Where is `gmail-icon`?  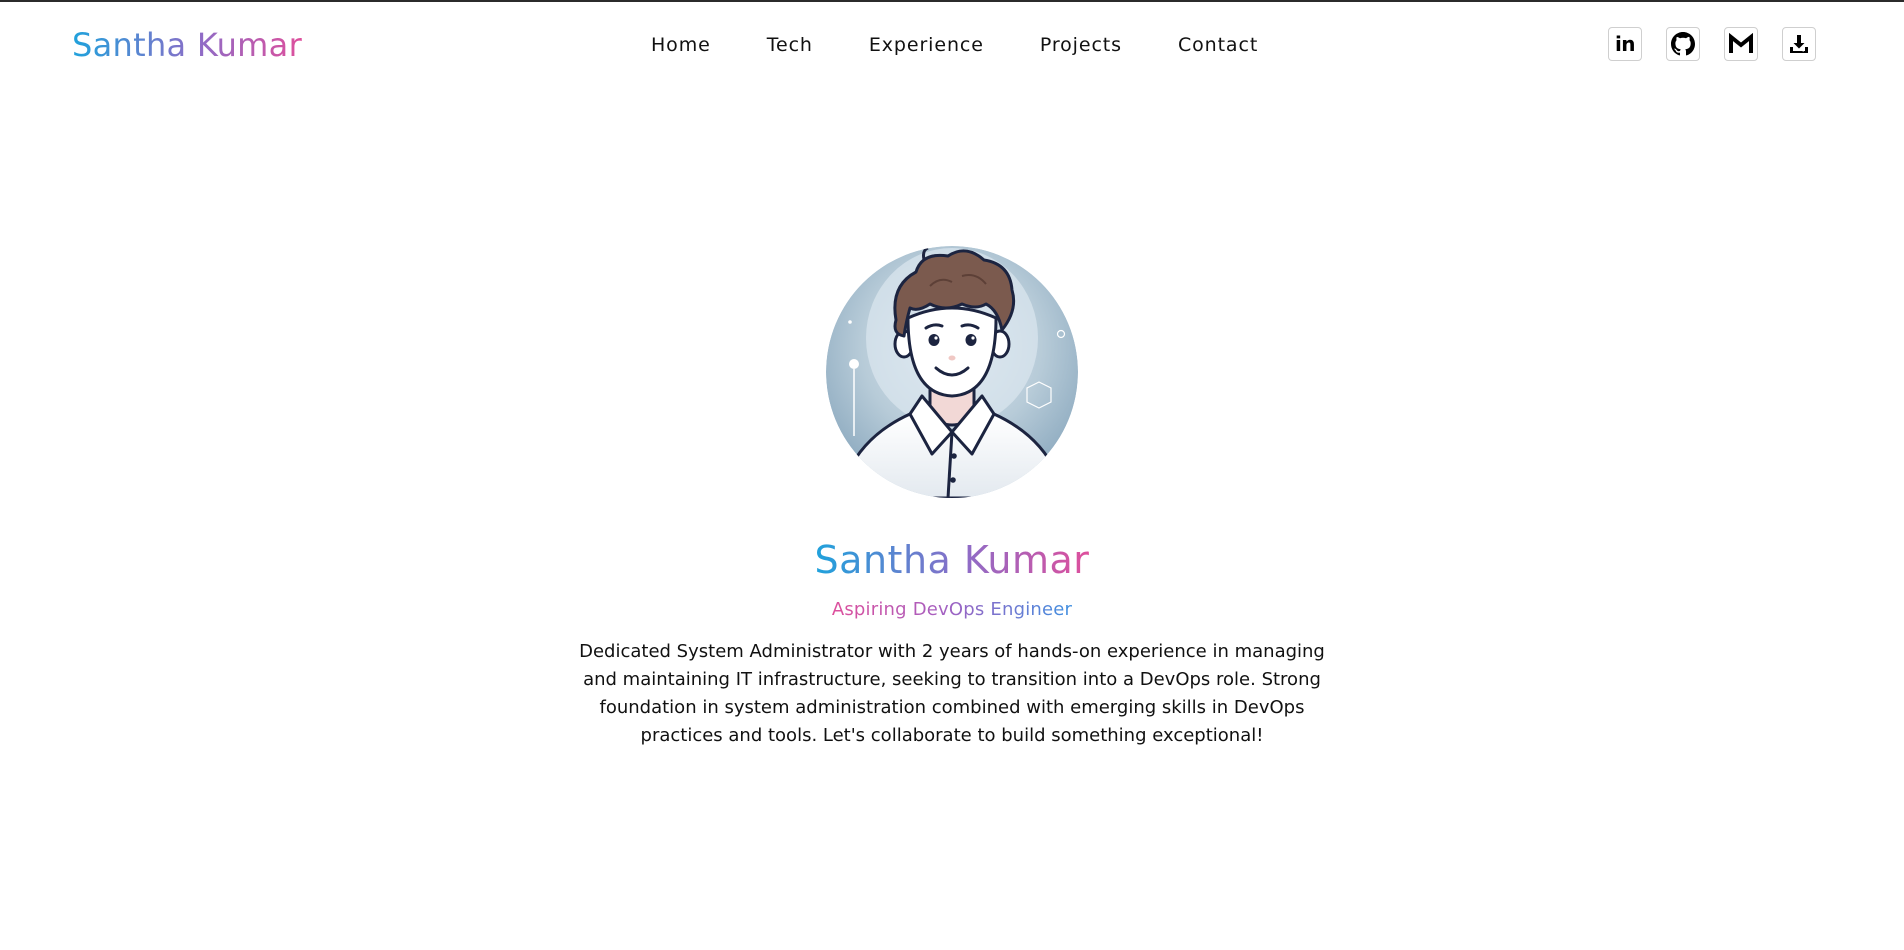 gmail-icon is located at coordinates (1741, 43).